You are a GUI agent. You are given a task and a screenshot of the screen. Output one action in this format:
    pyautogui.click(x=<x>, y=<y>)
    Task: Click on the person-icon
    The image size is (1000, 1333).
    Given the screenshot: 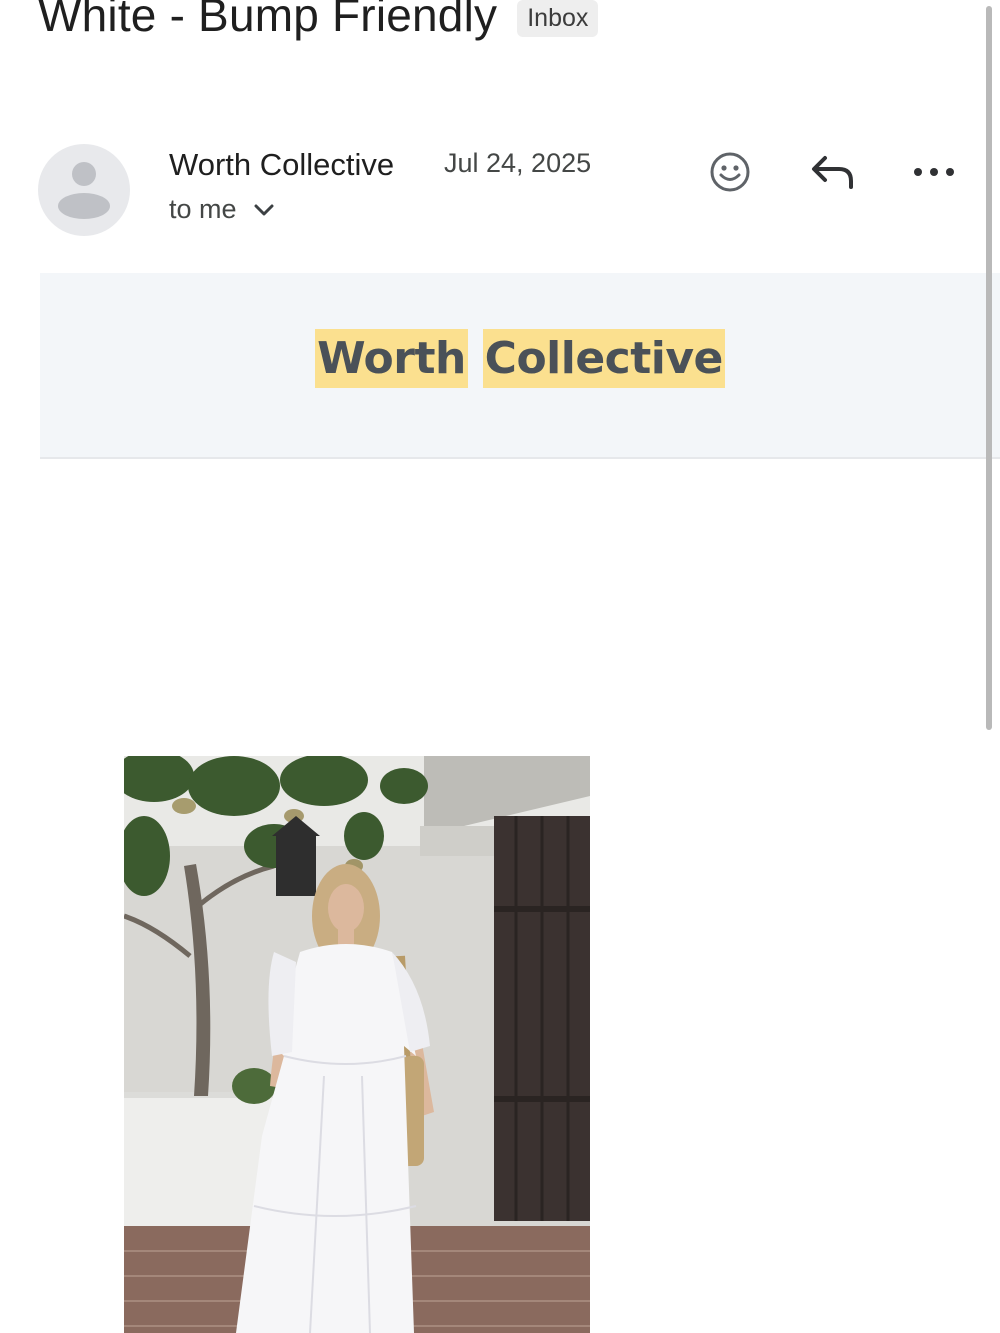 What is the action you would take?
    pyautogui.click(x=84, y=190)
    